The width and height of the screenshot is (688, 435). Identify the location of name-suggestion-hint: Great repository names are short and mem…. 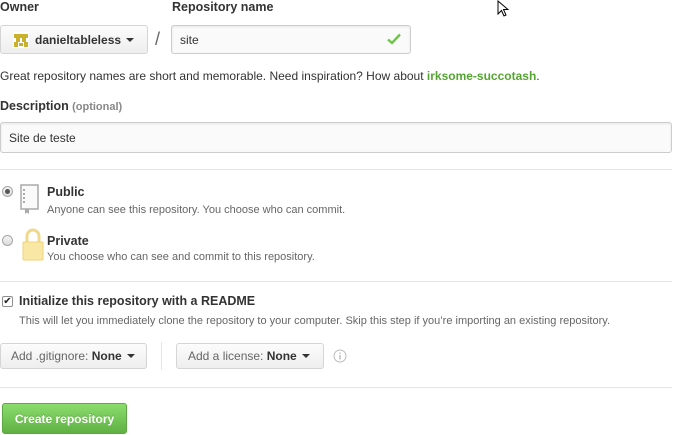
(270, 76).